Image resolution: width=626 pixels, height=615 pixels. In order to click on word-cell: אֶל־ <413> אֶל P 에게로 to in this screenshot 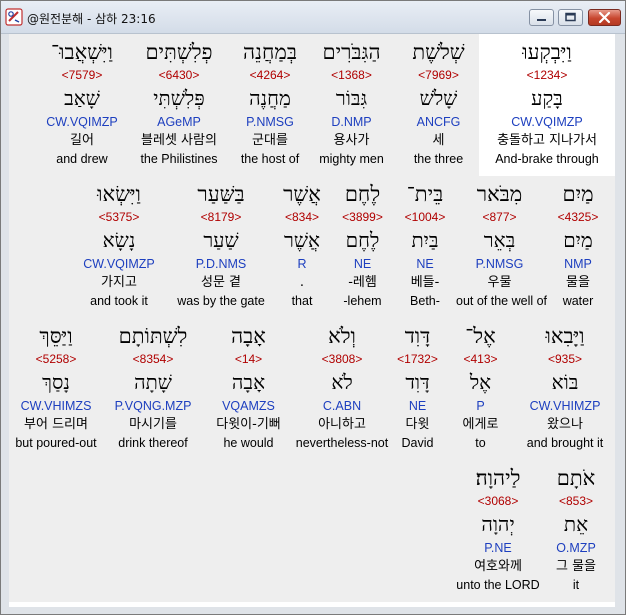, I will do `click(480, 388)`.